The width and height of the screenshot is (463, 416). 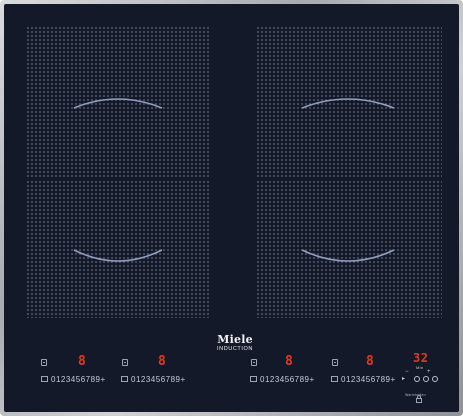 What do you see at coordinates (235, 349) in the screenshot?
I see `brand-subtitle: INDUCTION` at bounding box center [235, 349].